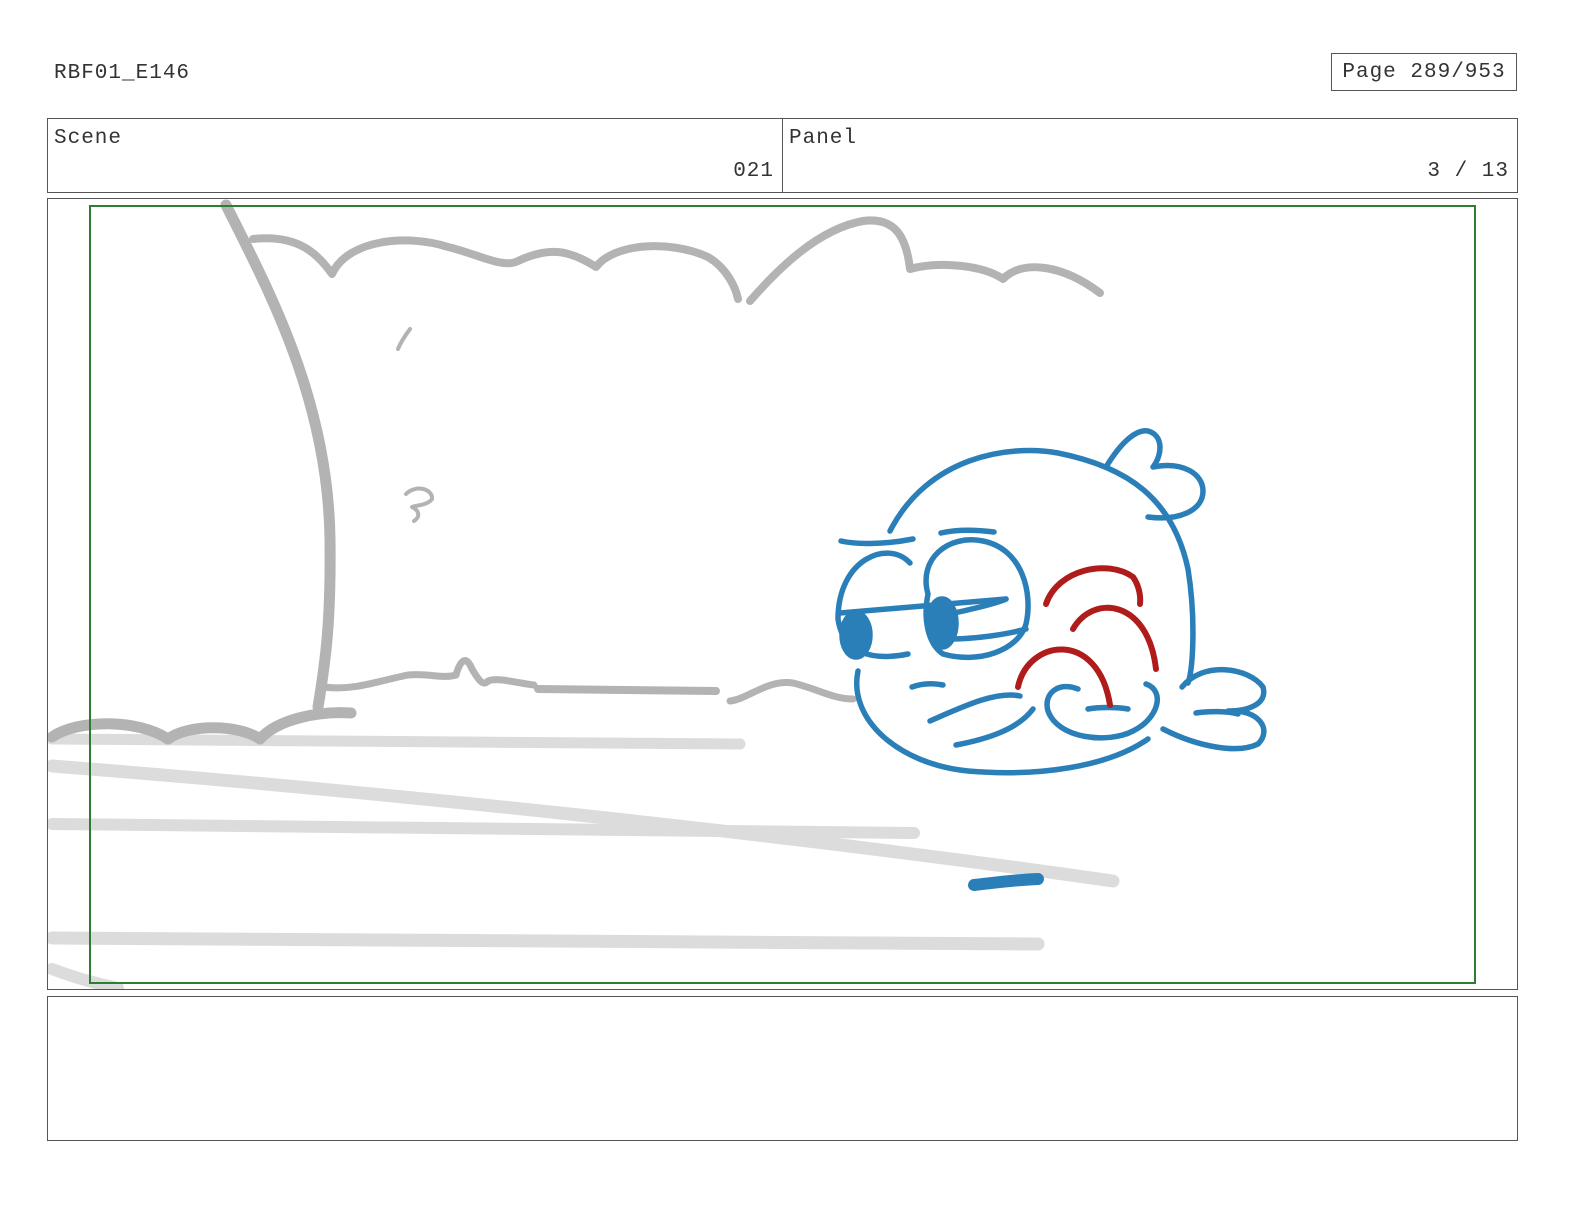 This screenshot has height=1224, width=1584. Describe the element at coordinates (823, 138) in the screenshot. I see `panel-label: Panel` at that location.